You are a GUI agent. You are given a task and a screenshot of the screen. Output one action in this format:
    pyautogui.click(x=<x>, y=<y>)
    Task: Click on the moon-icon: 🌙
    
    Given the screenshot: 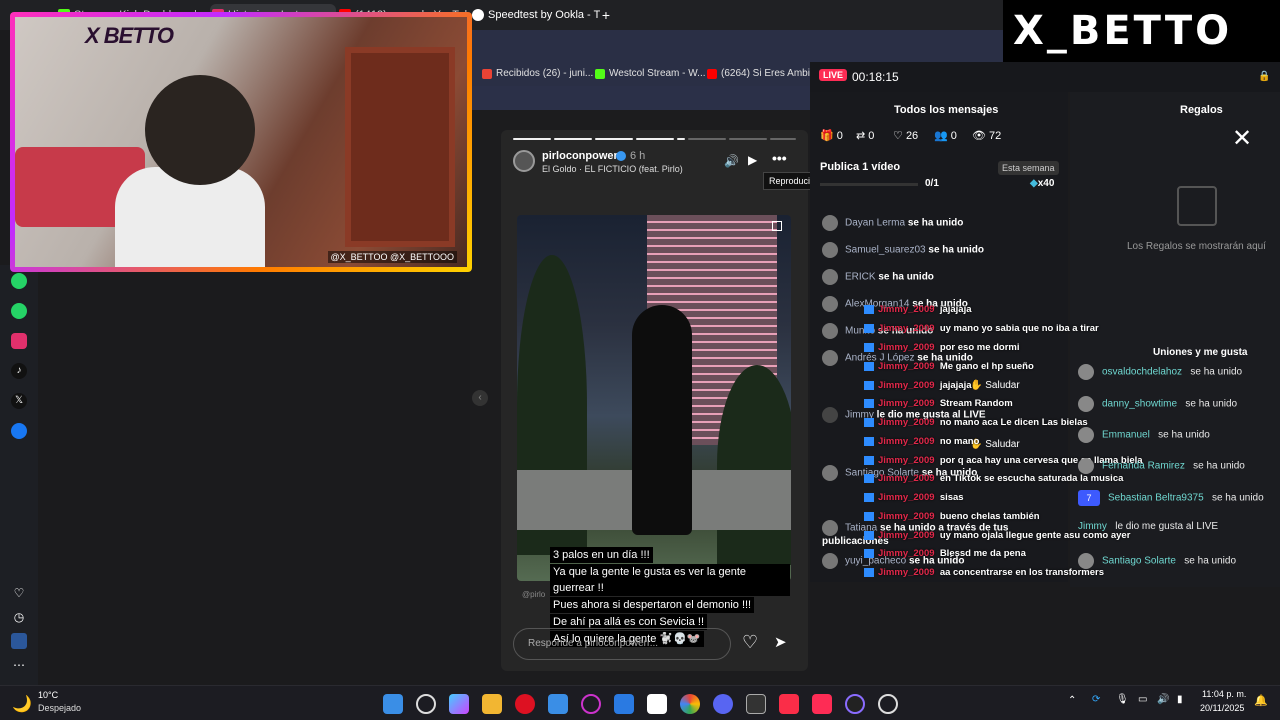 What is the action you would take?
    pyautogui.click(x=22, y=704)
    